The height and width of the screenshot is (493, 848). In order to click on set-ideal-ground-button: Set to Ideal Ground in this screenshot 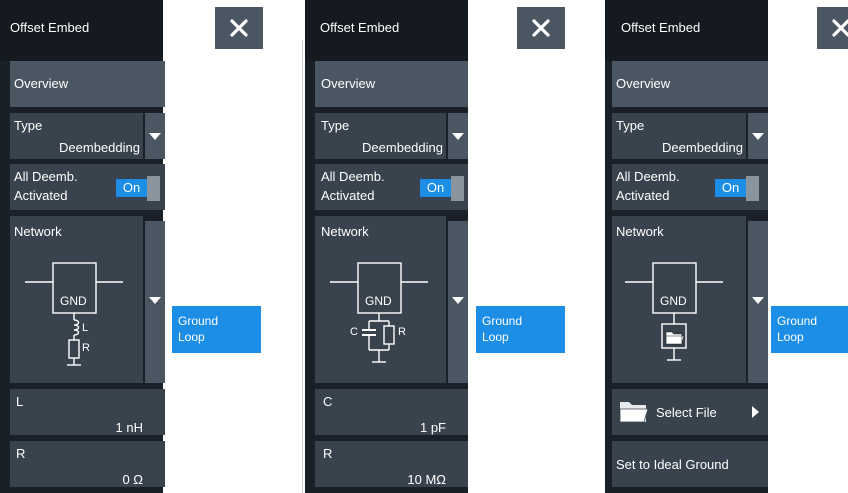, I will do `click(690, 464)`.